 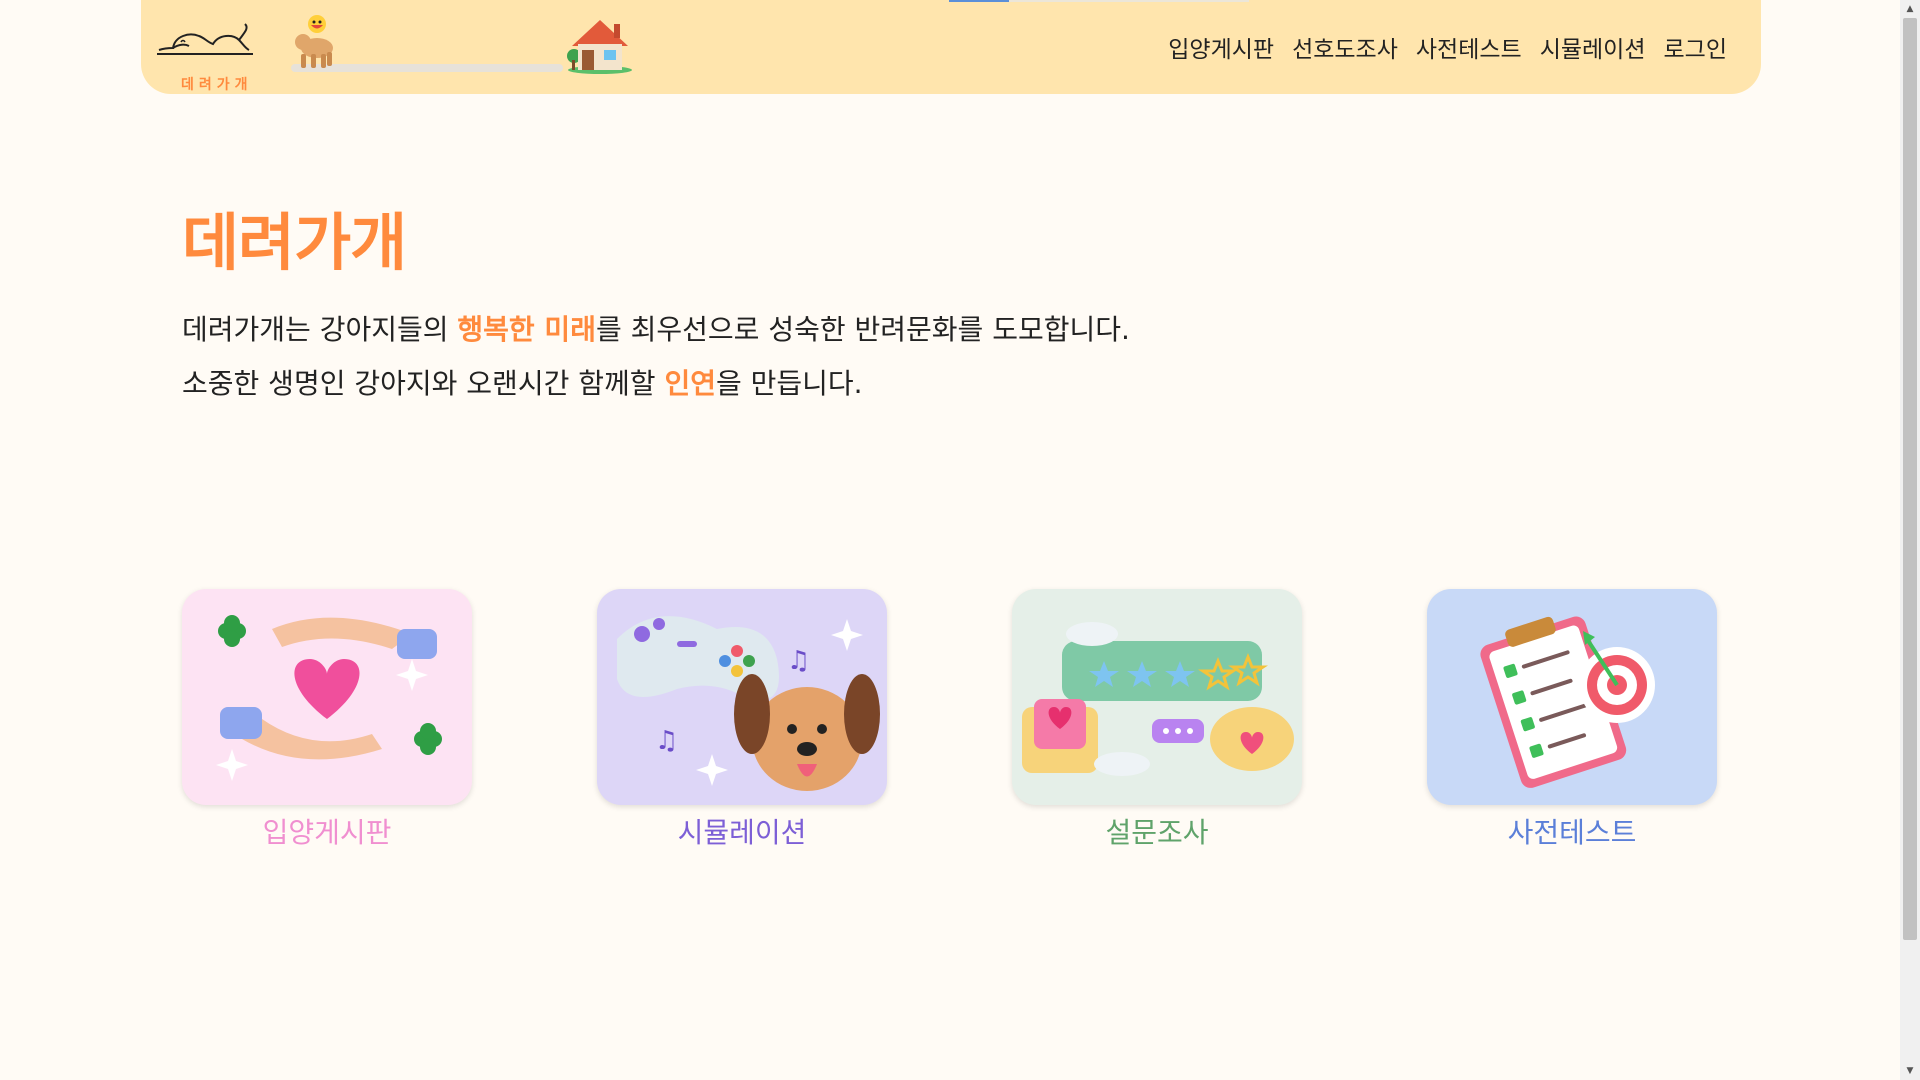 What do you see at coordinates (320, 329) in the screenshot?
I see `intro-line-1-before: 데려가개는 강아지들의` at bounding box center [320, 329].